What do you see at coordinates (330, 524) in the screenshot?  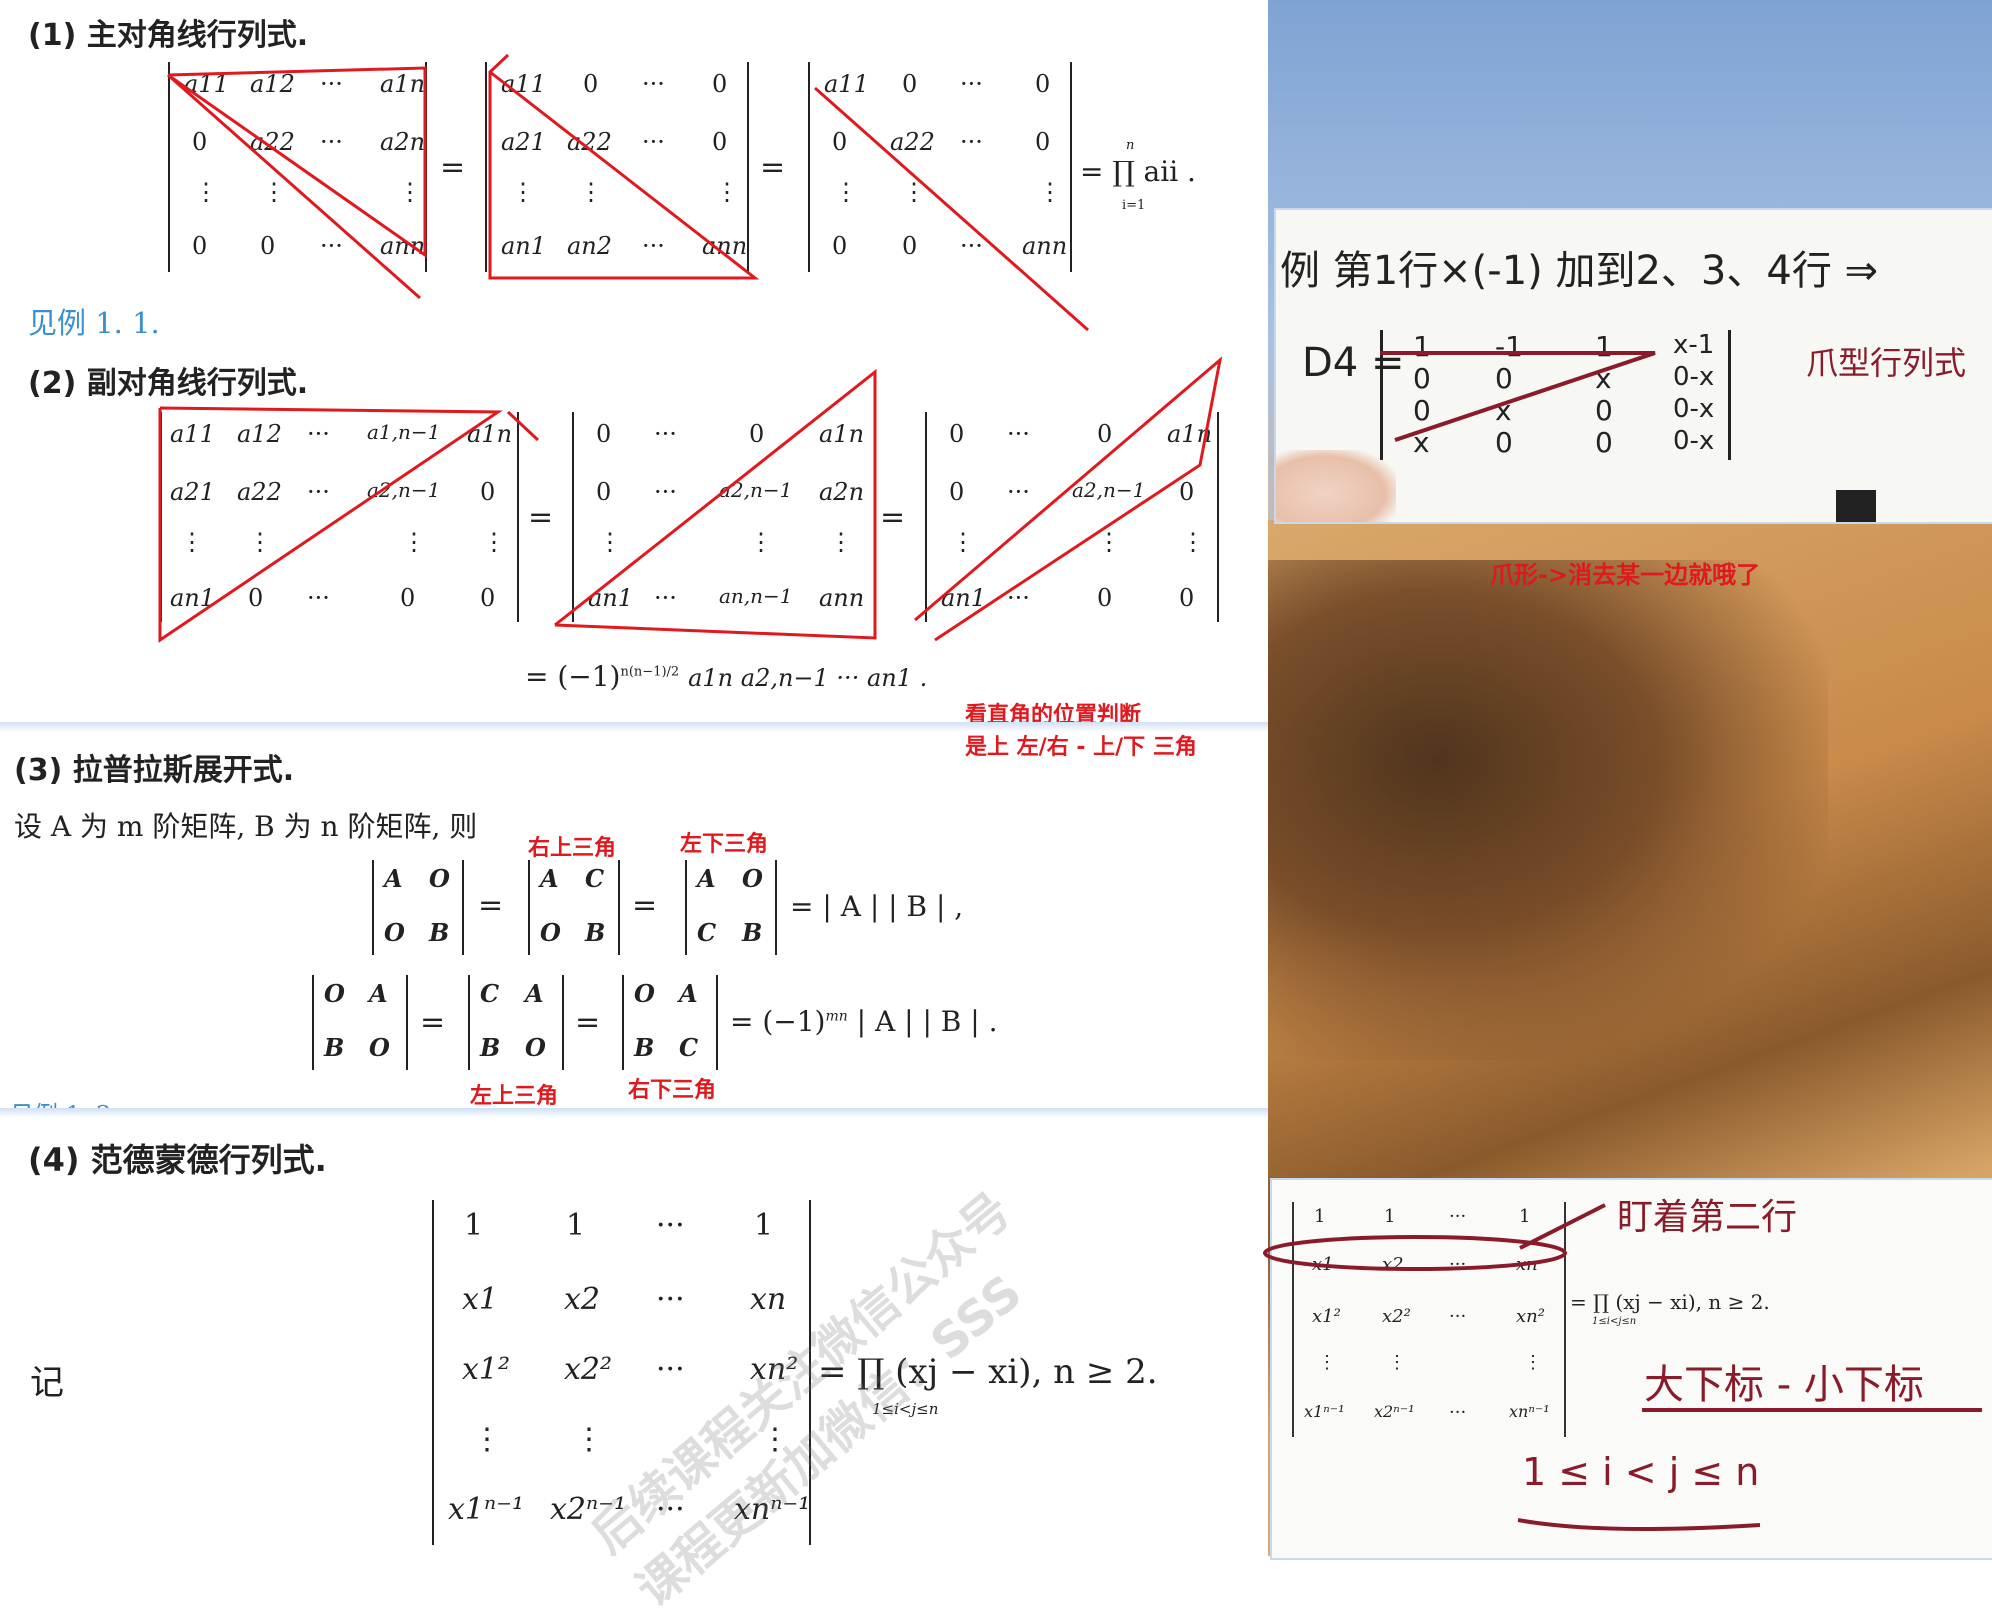 I see `s2-stroke-upper-left` at bounding box center [330, 524].